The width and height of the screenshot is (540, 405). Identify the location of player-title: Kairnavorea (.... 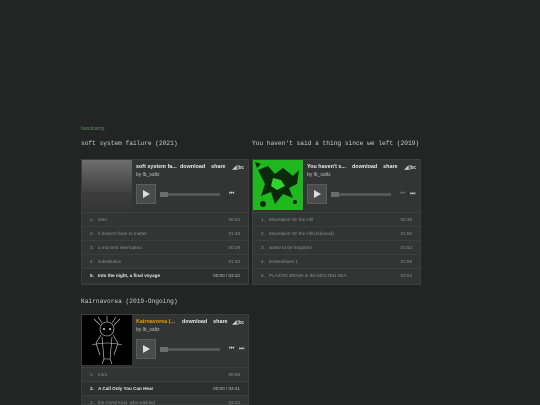
(155, 322).